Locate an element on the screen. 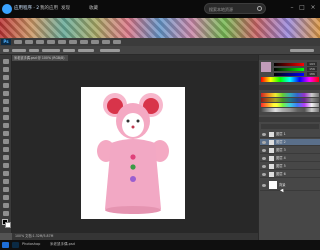  tool-preset-button is located at coordinates (6, 50).